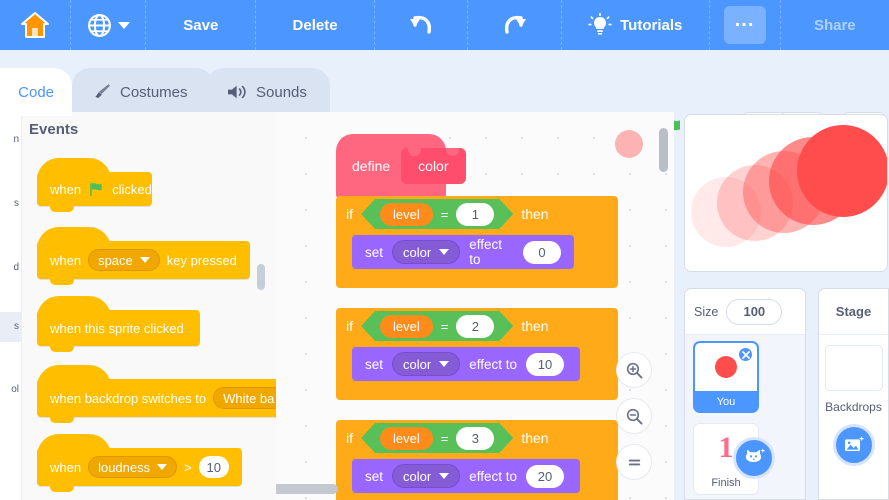 Image resolution: width=889 pixels, height=500 pixels. Describe the element at coordinates (201, 260) in the screenshot. I see `block-text: key pressed` at that location.